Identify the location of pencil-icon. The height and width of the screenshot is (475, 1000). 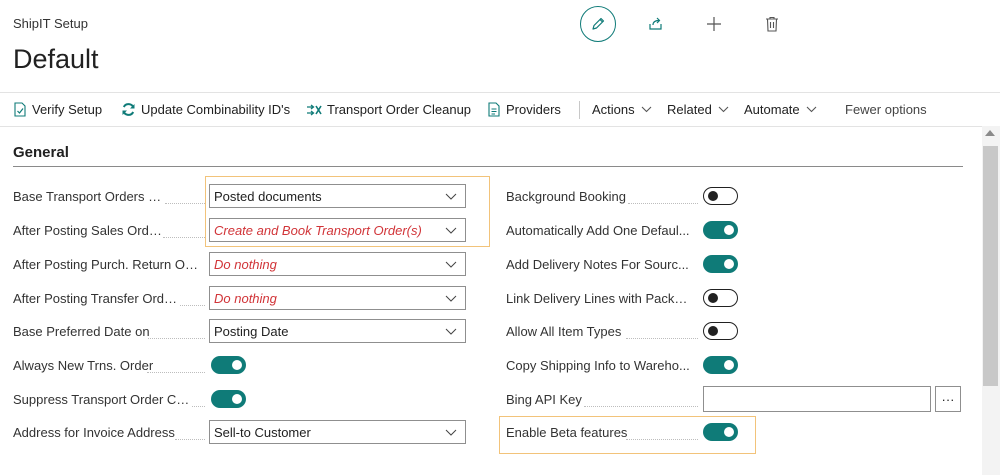
(598, 23).